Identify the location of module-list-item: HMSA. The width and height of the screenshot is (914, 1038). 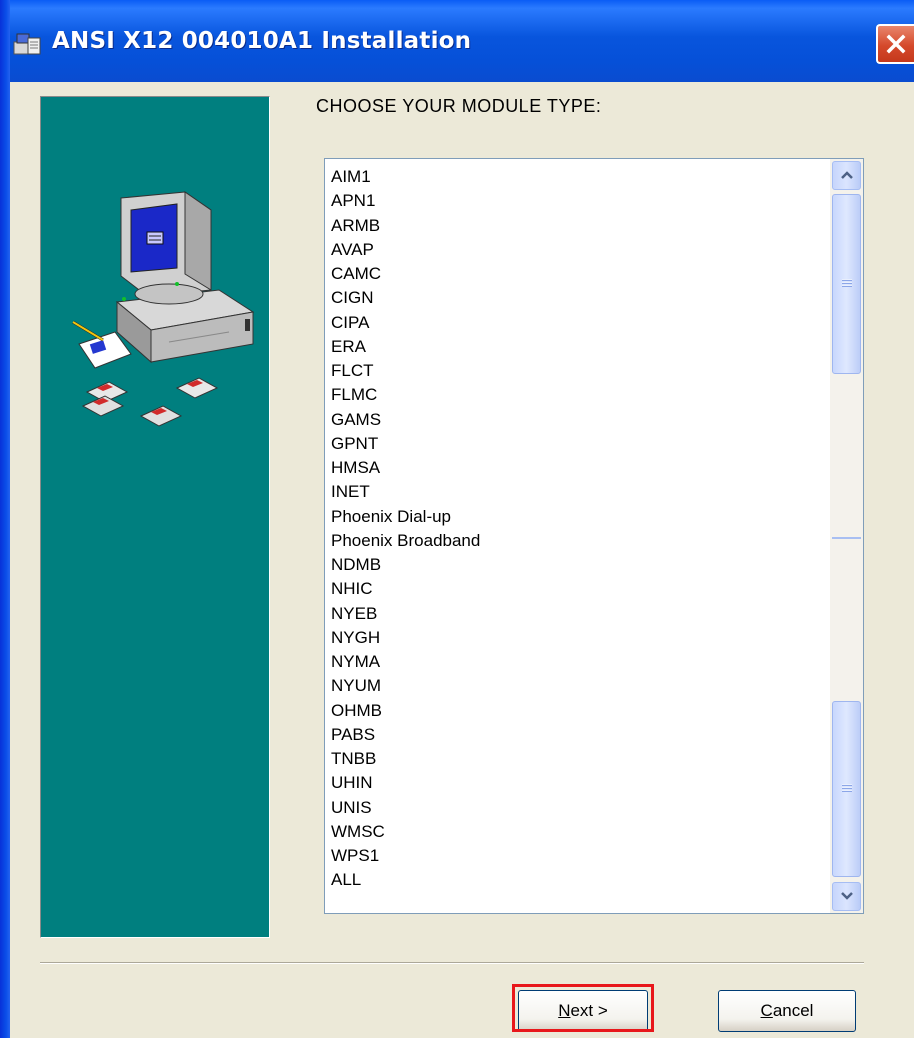
(579, 468).